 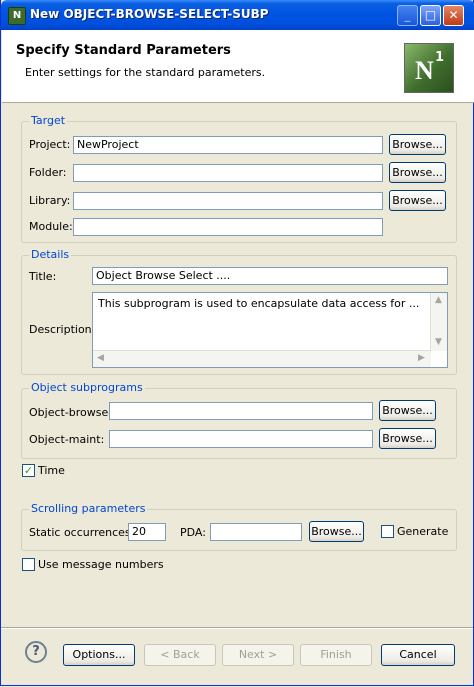 I want to click on description-vertical-scrollbar: ▲ ▼, so click(x=438, y=322).